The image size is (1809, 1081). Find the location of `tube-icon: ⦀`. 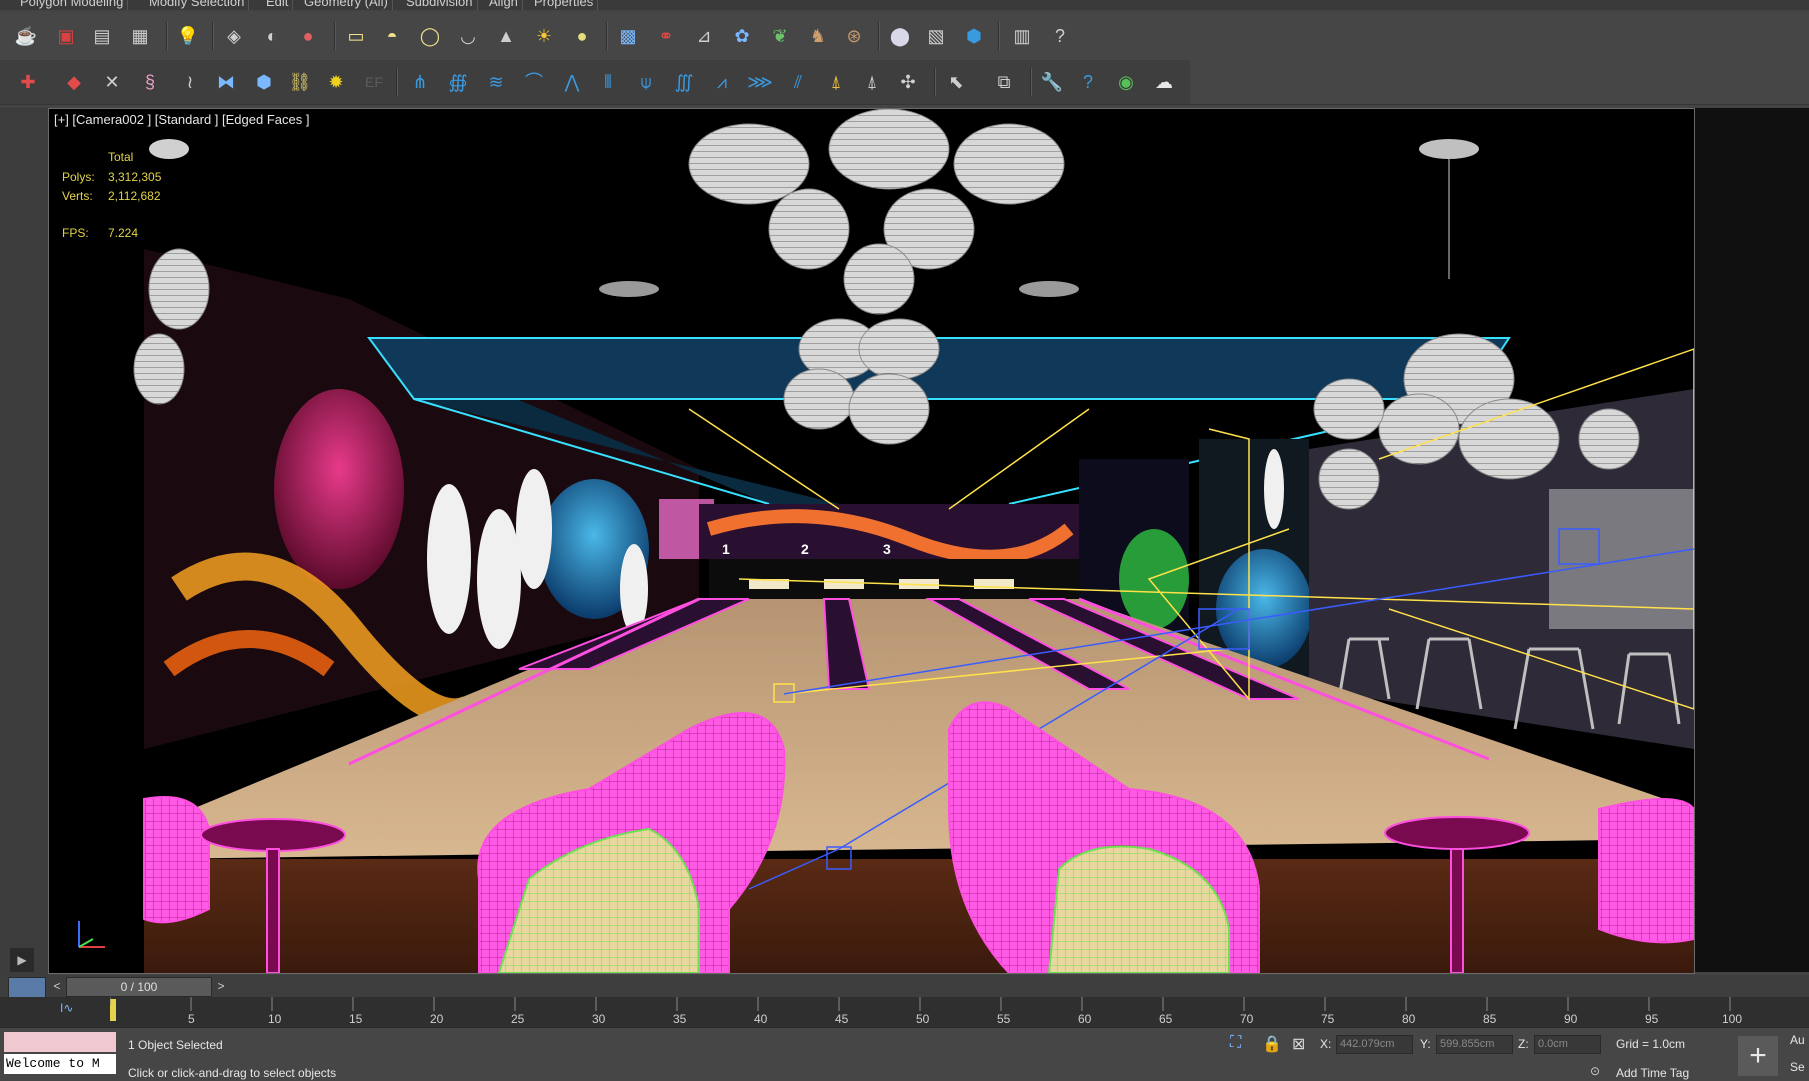

tube-icon: ⦀ is located at coordinates (608, 82).